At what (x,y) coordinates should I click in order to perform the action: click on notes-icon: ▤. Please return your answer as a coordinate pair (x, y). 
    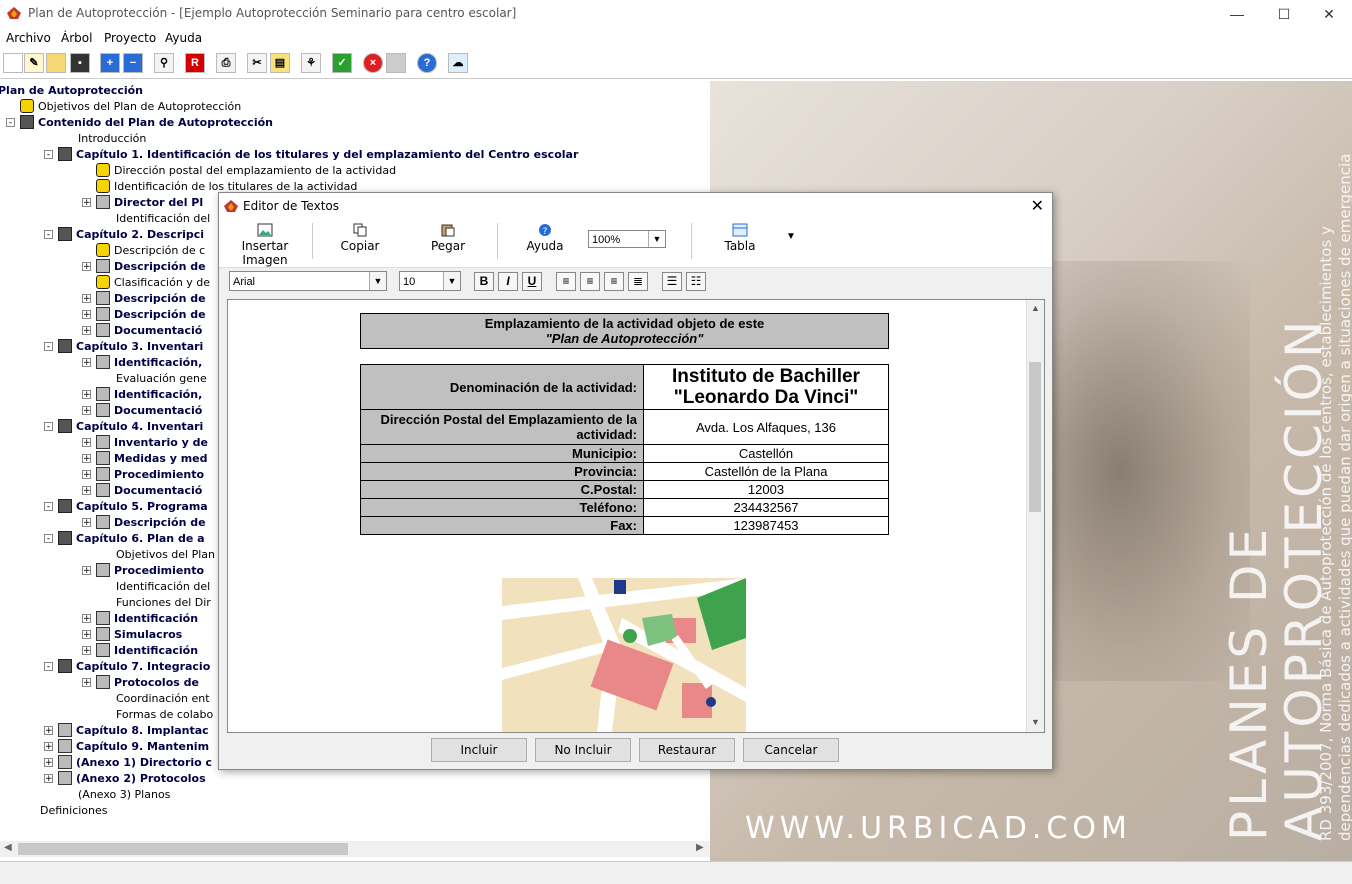
    Looking at the image, I should click on (280, 63).